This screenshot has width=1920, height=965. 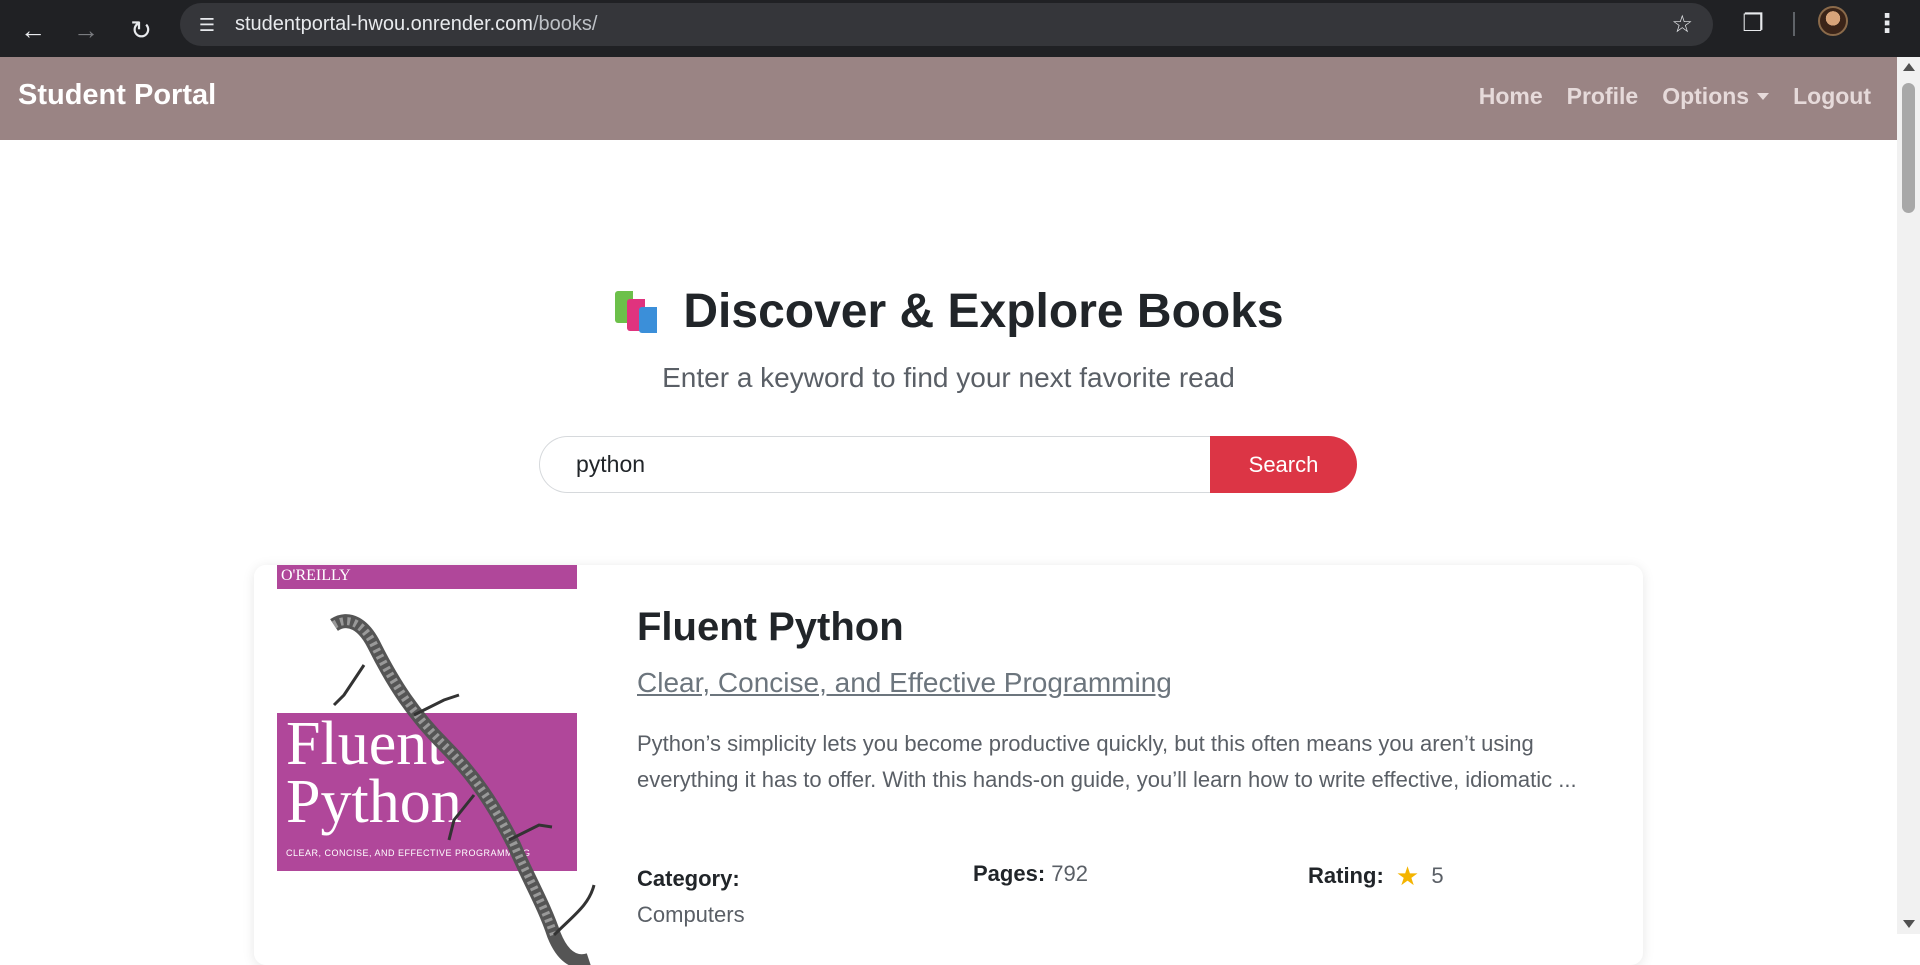 I want to click on search-form: Search, so click(x=948, y=464).